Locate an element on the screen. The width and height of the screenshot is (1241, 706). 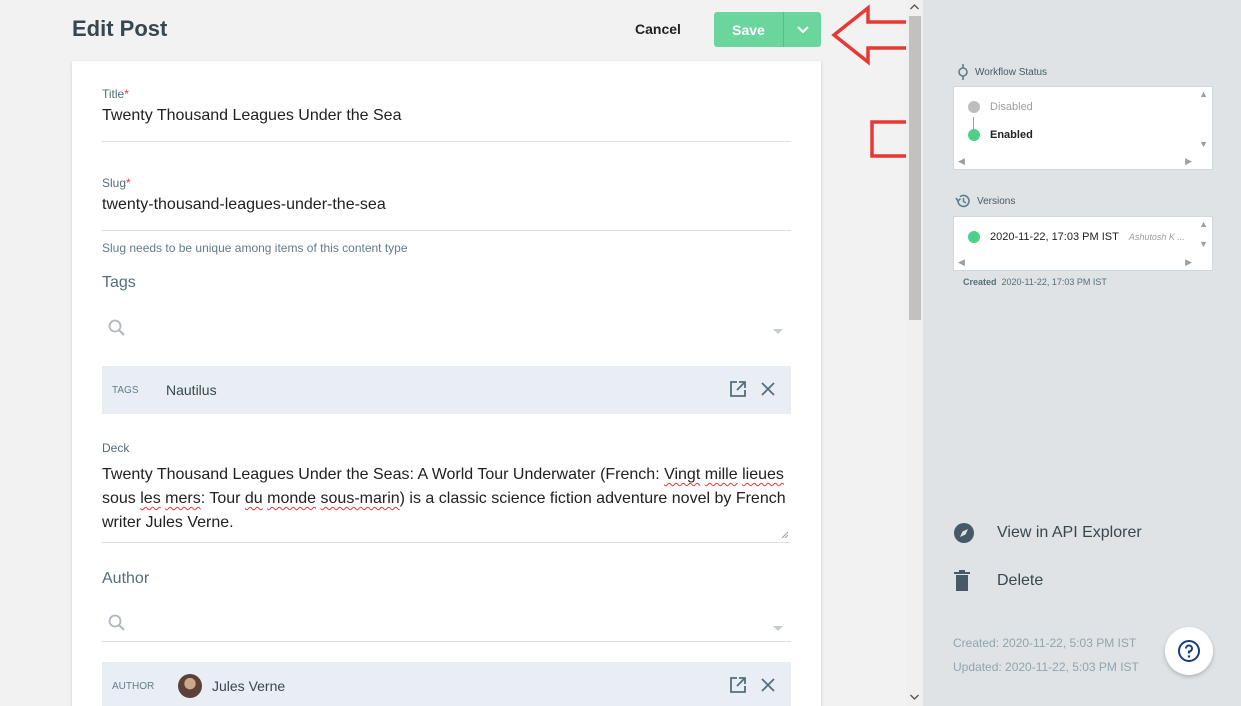
resize-handle-icon is located at coordinates (785, 535).